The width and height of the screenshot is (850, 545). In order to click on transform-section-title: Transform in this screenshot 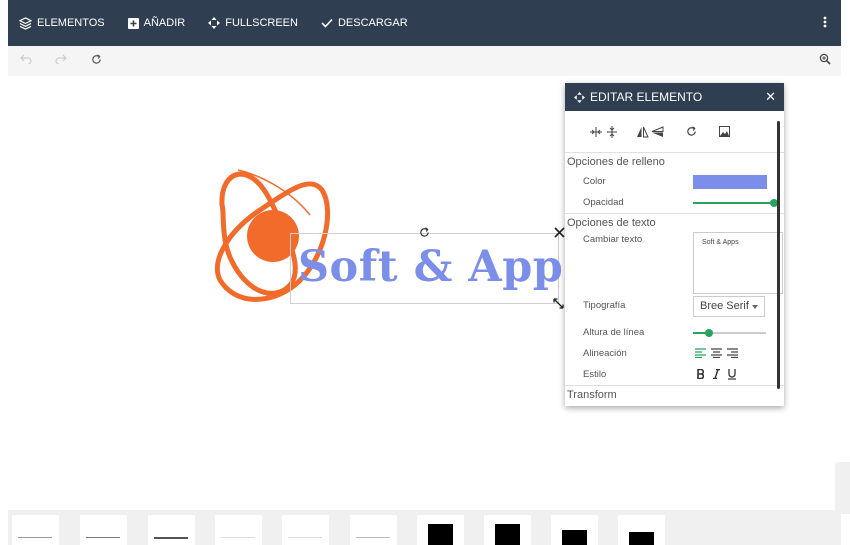, I will do `click(592, 395)`.